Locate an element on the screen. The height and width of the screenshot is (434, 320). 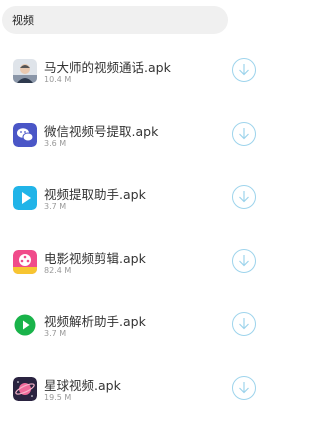
file-name: 视频提取助手.apk is located at coordinates (95, 194).